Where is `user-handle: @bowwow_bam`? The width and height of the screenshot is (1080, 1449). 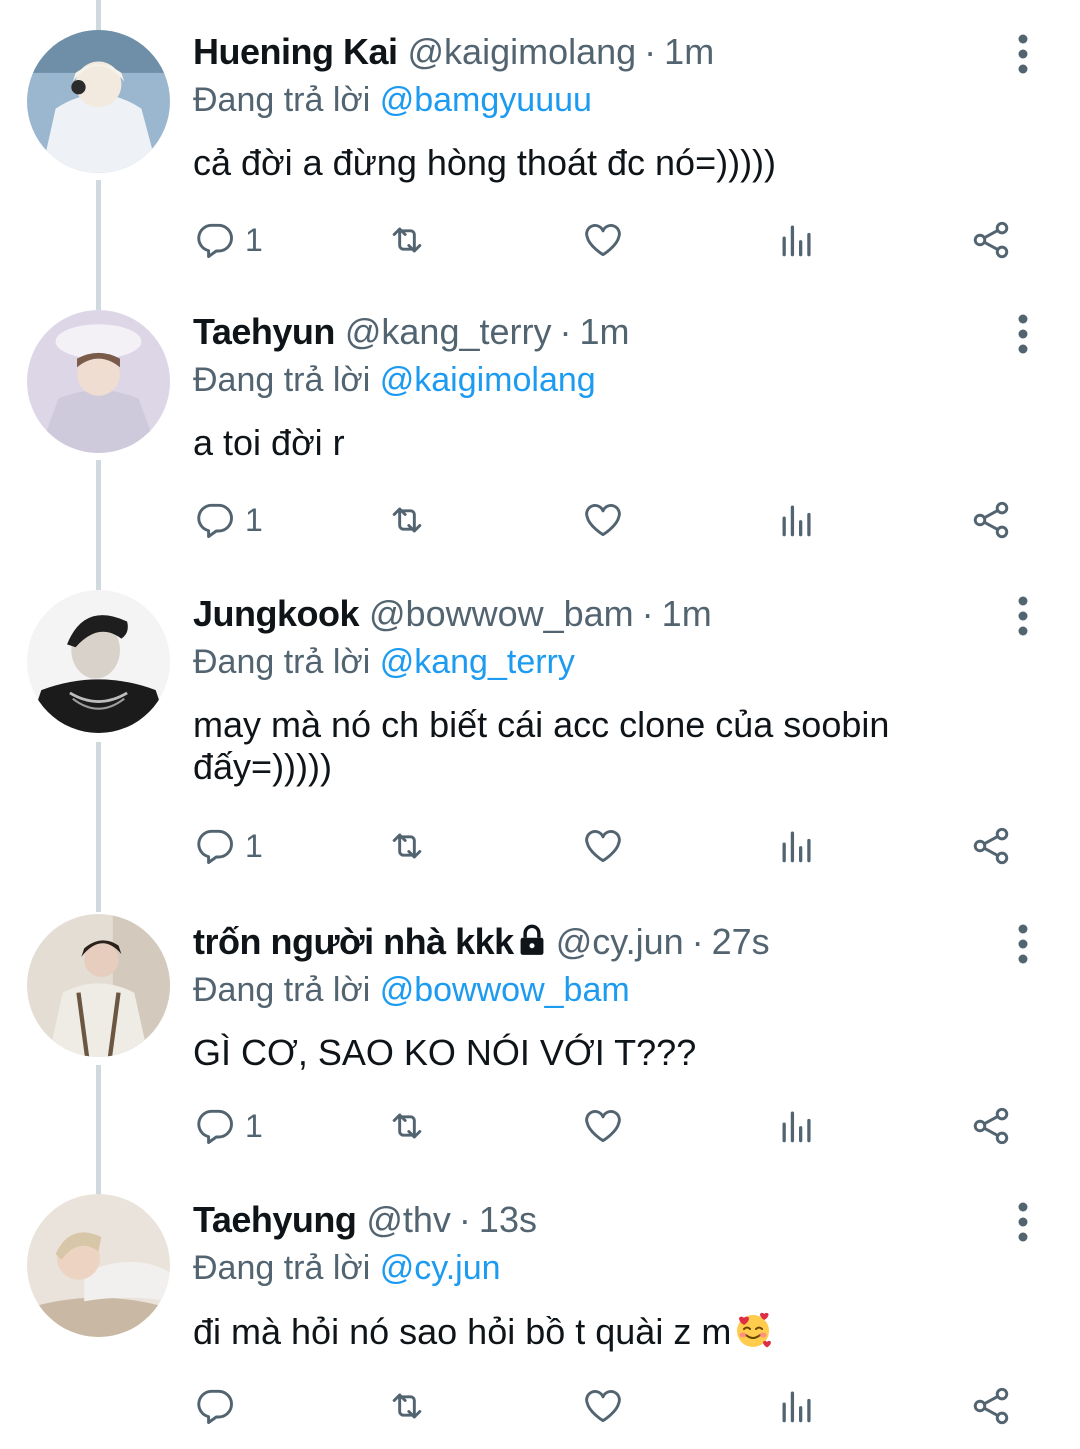 user-handle: @bowwow_bam is located at coordinates (501, 614).